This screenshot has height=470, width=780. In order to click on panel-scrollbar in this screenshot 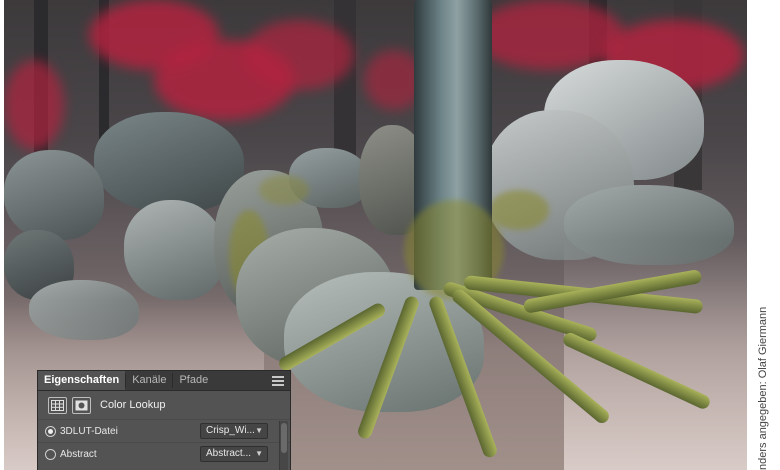, I will do `click(283, 445)`.